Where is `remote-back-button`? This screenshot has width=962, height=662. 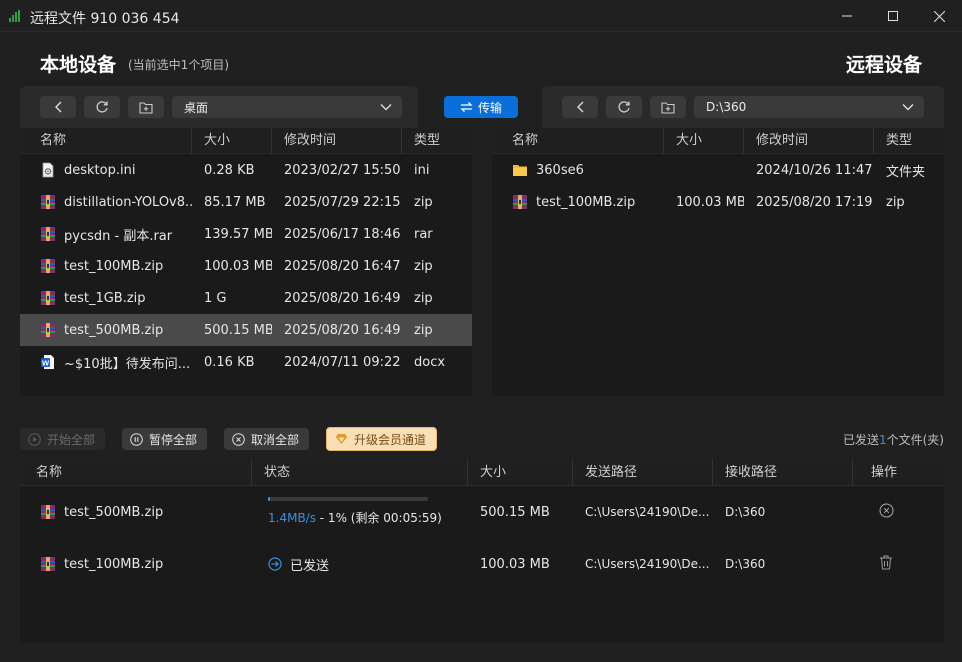
remote-back-button is located at coordinates (580, 107).